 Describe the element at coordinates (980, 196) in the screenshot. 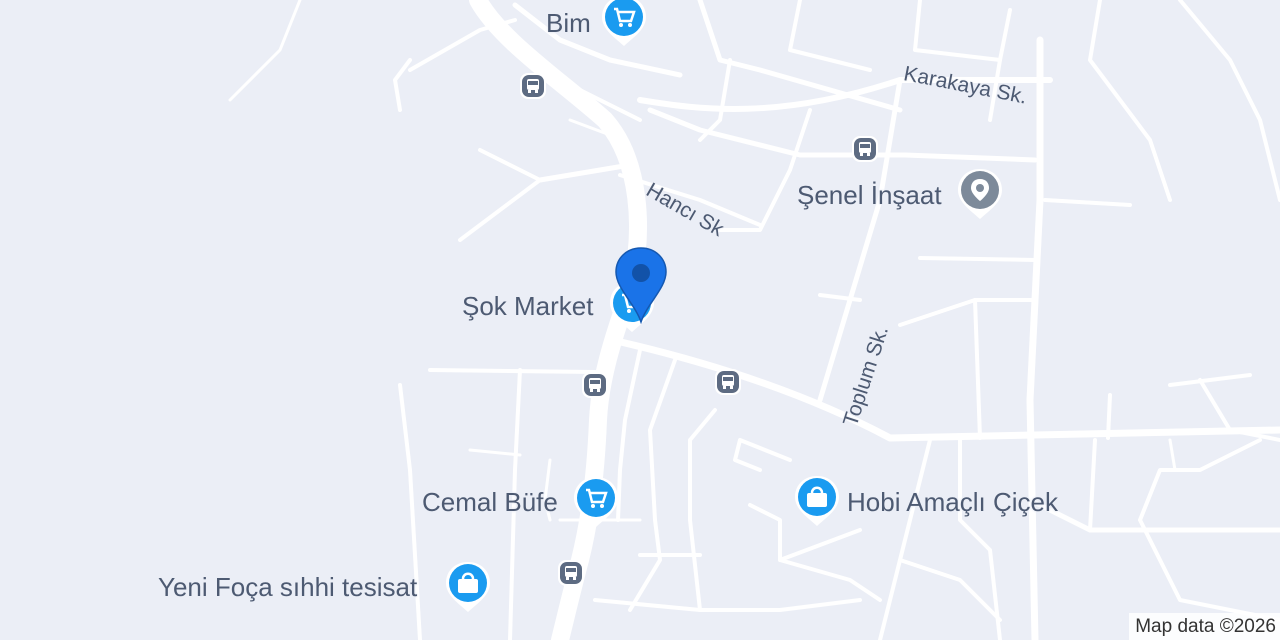

I see `place-pin-icon` at that location.